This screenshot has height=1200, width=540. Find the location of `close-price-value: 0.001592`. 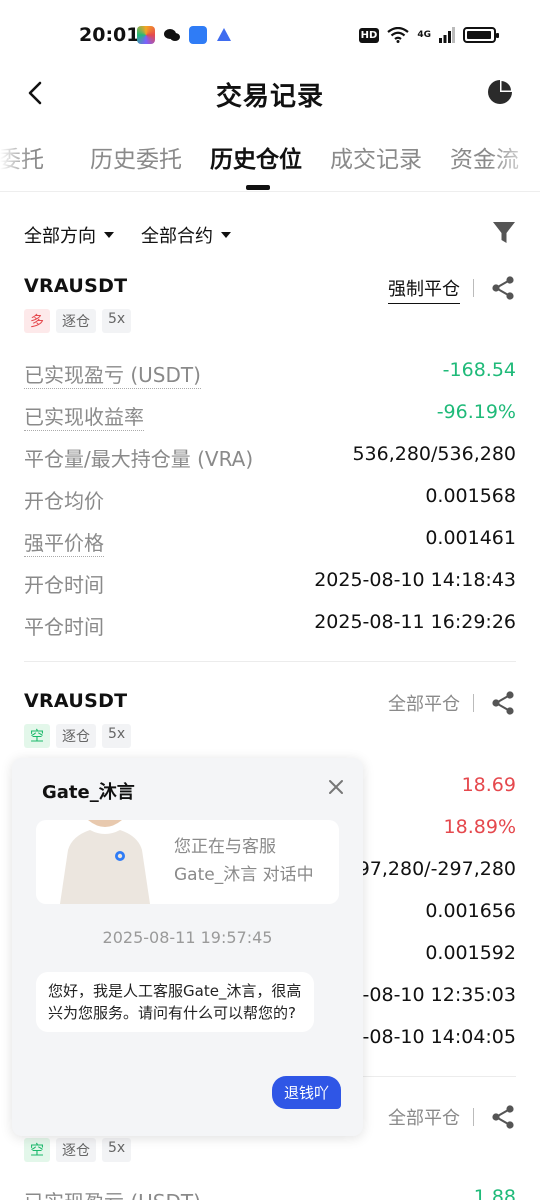

close-price-value: 0.001592 is located at coordinates (470, 953).